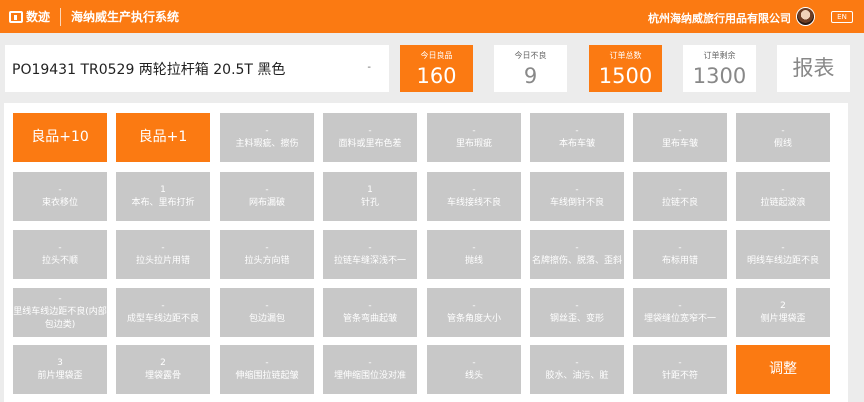 Image resolution: width=864 pixels, height=402 pixels. I want to click on defect-button: - 布标用错, so click(680, 254).